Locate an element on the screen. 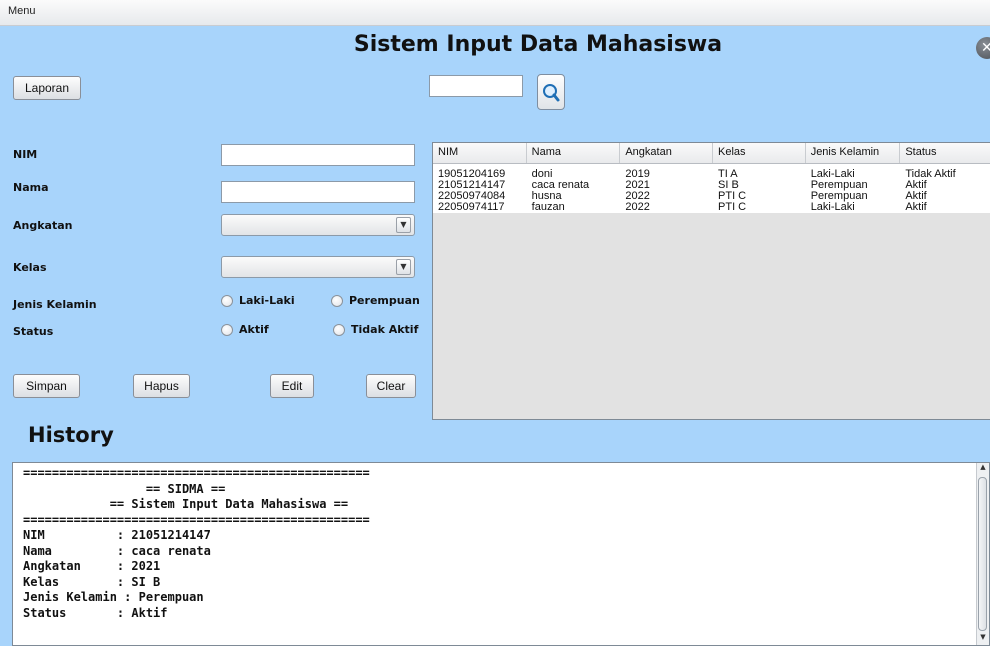 Image resolution: width=990 pixels, height=646 pixels. radio-label: Laki-Laki is located at coordinates (267, 300).